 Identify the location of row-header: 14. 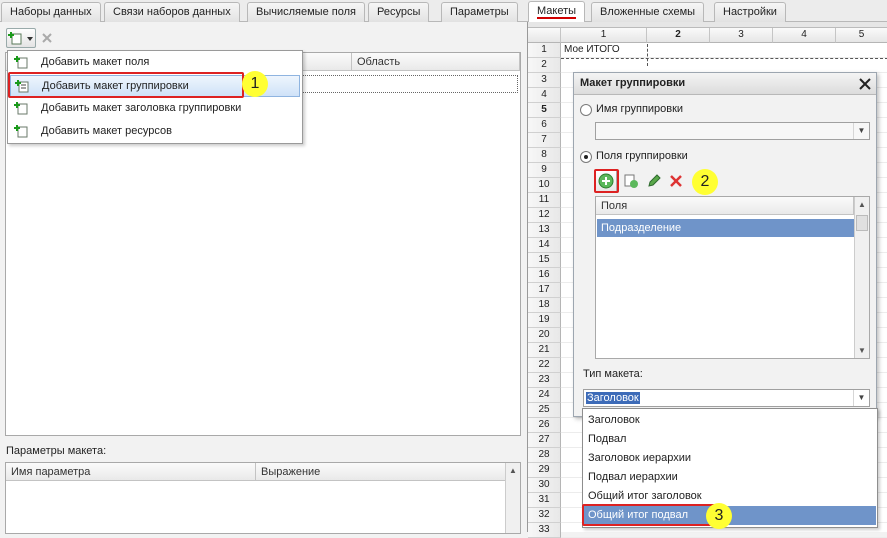
(544, 245).